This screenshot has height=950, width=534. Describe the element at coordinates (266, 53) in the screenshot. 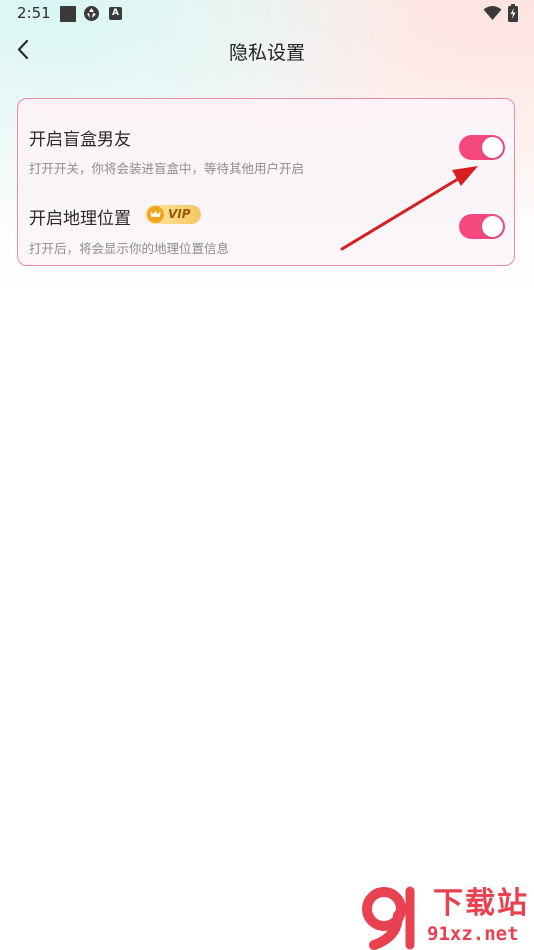

I see `page-title: 隐私设置` at that location.